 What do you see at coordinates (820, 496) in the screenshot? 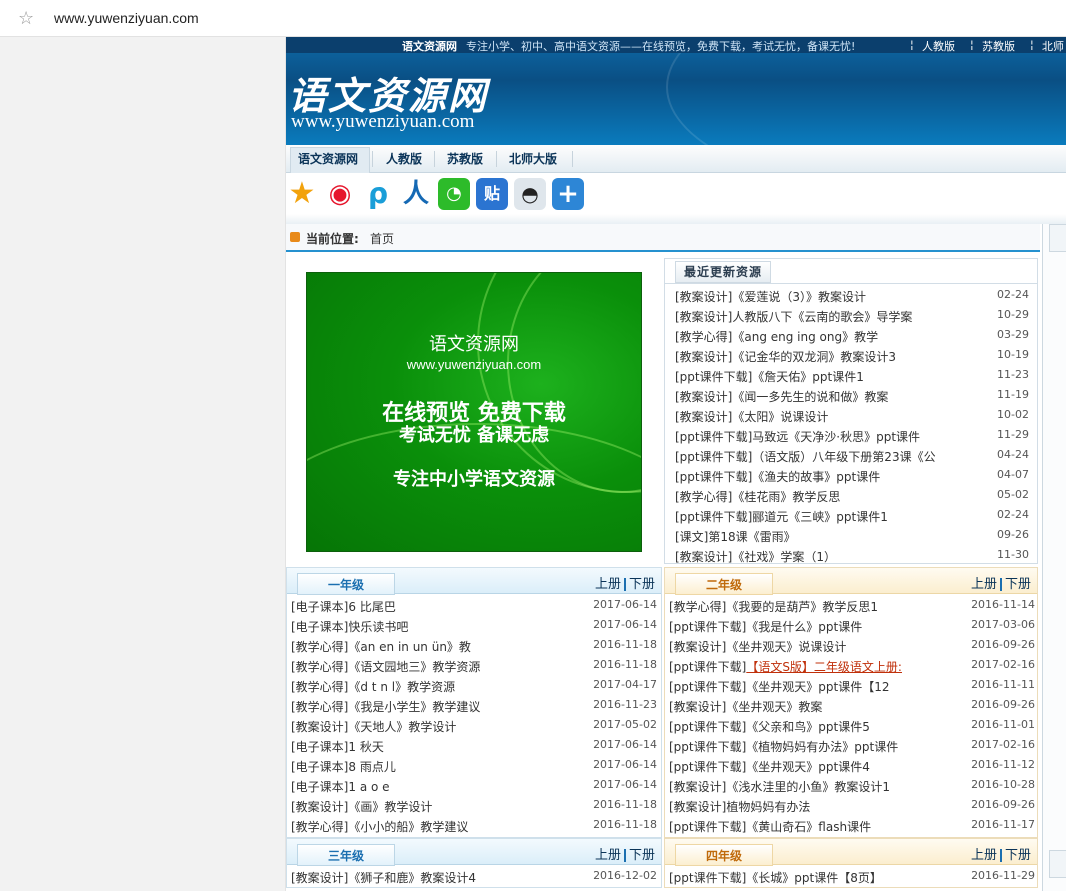
I see `list-item-title: [教学心得]《桂花雨》教学反思` at bounding box center [820, 496].